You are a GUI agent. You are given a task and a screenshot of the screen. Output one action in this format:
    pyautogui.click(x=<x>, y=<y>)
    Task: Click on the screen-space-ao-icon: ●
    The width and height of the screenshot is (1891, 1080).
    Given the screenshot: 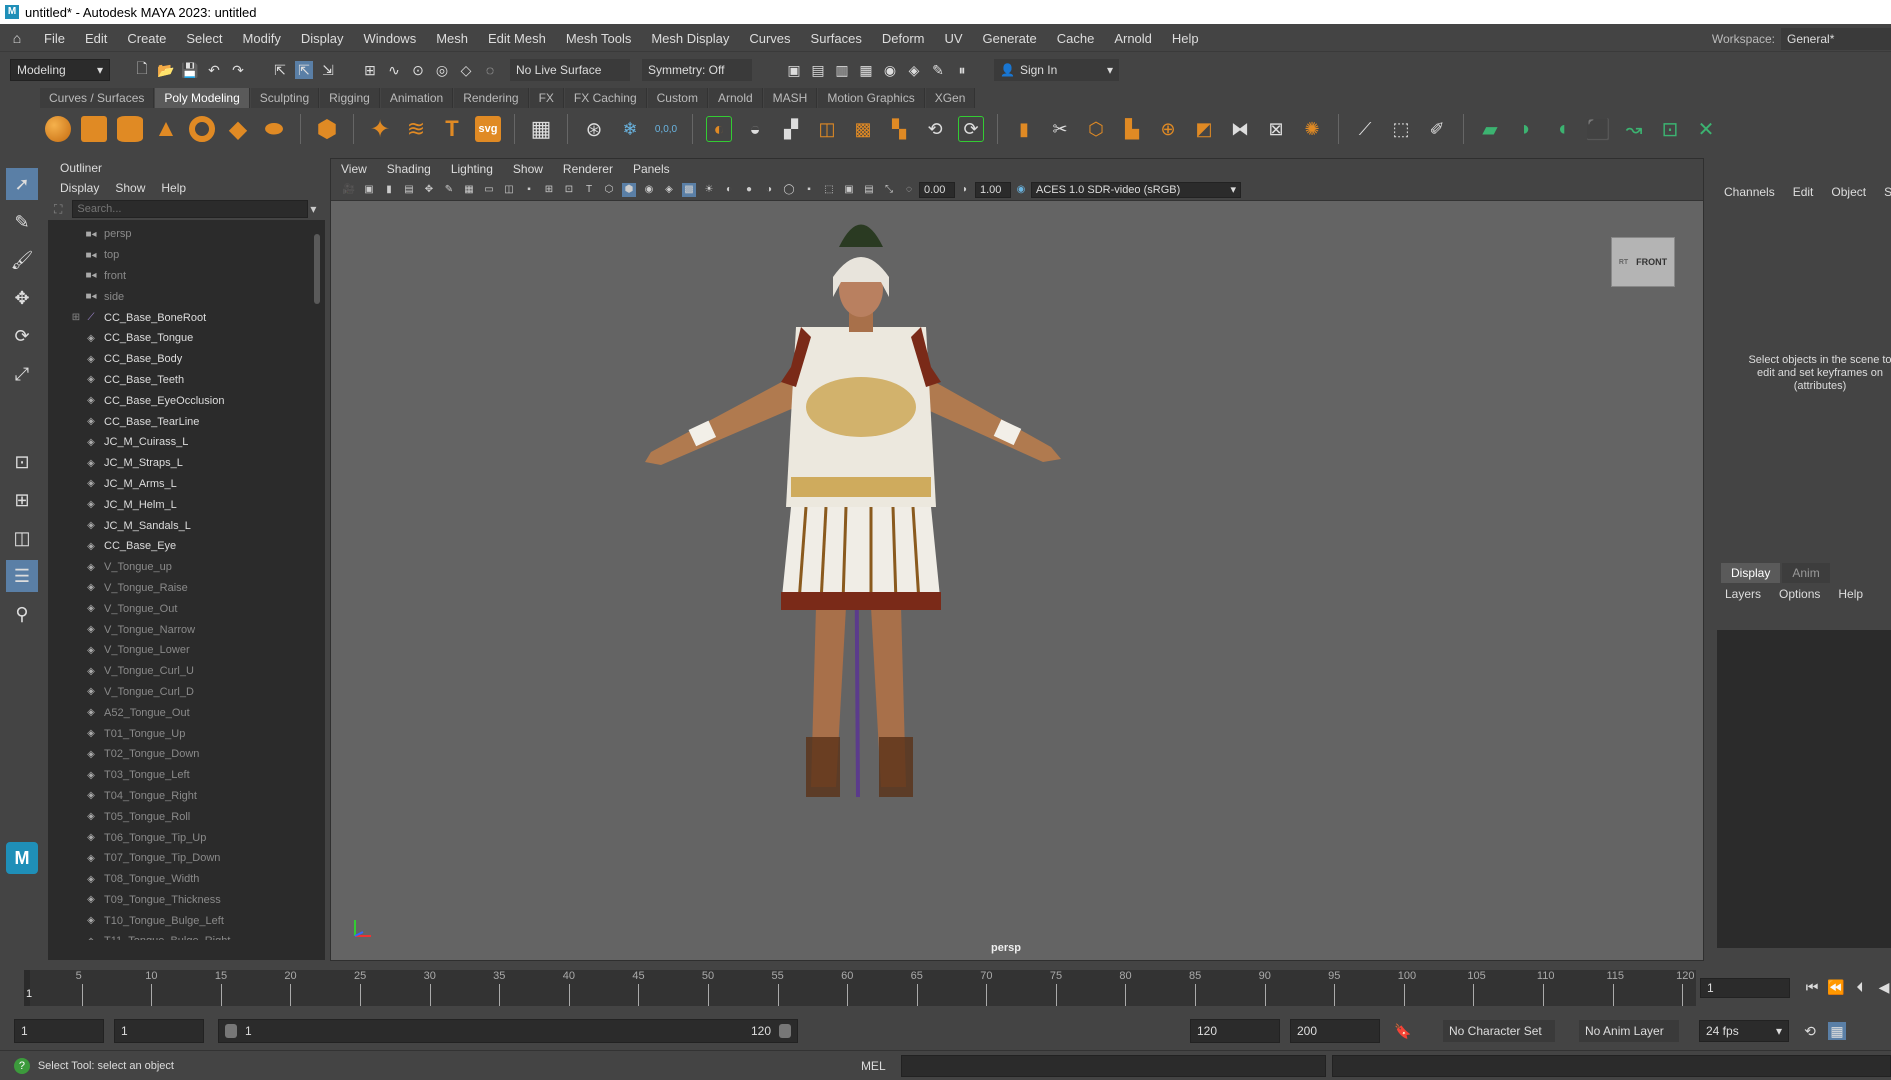 What is the action you would take?
    pyautogui.click(x=749, y=190)
    